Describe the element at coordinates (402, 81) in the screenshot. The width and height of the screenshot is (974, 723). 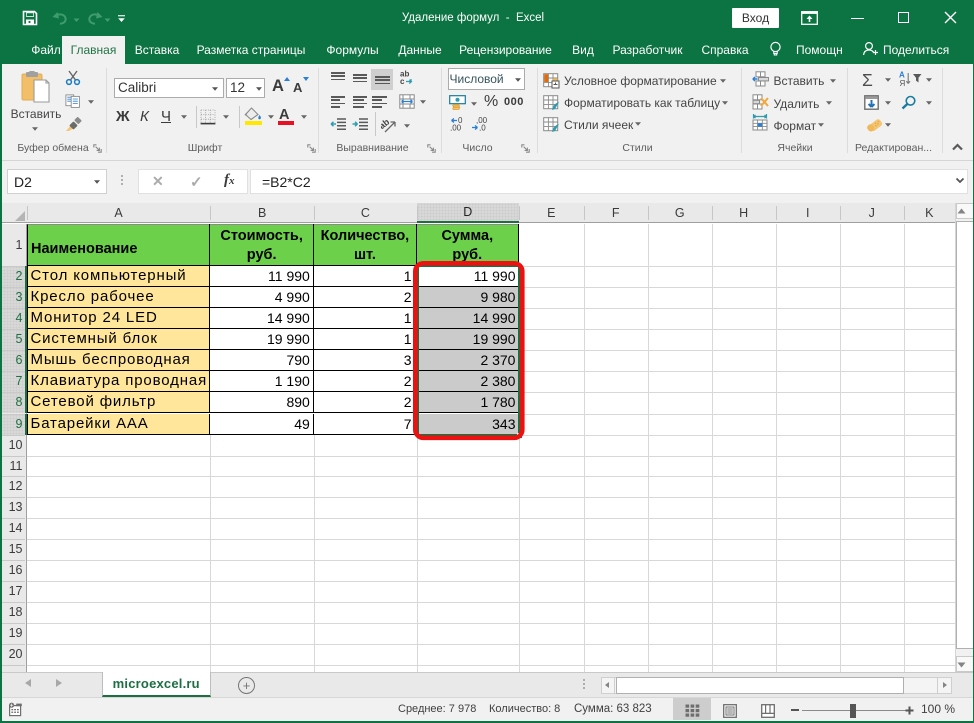
I see `svg-text: c` at that location.